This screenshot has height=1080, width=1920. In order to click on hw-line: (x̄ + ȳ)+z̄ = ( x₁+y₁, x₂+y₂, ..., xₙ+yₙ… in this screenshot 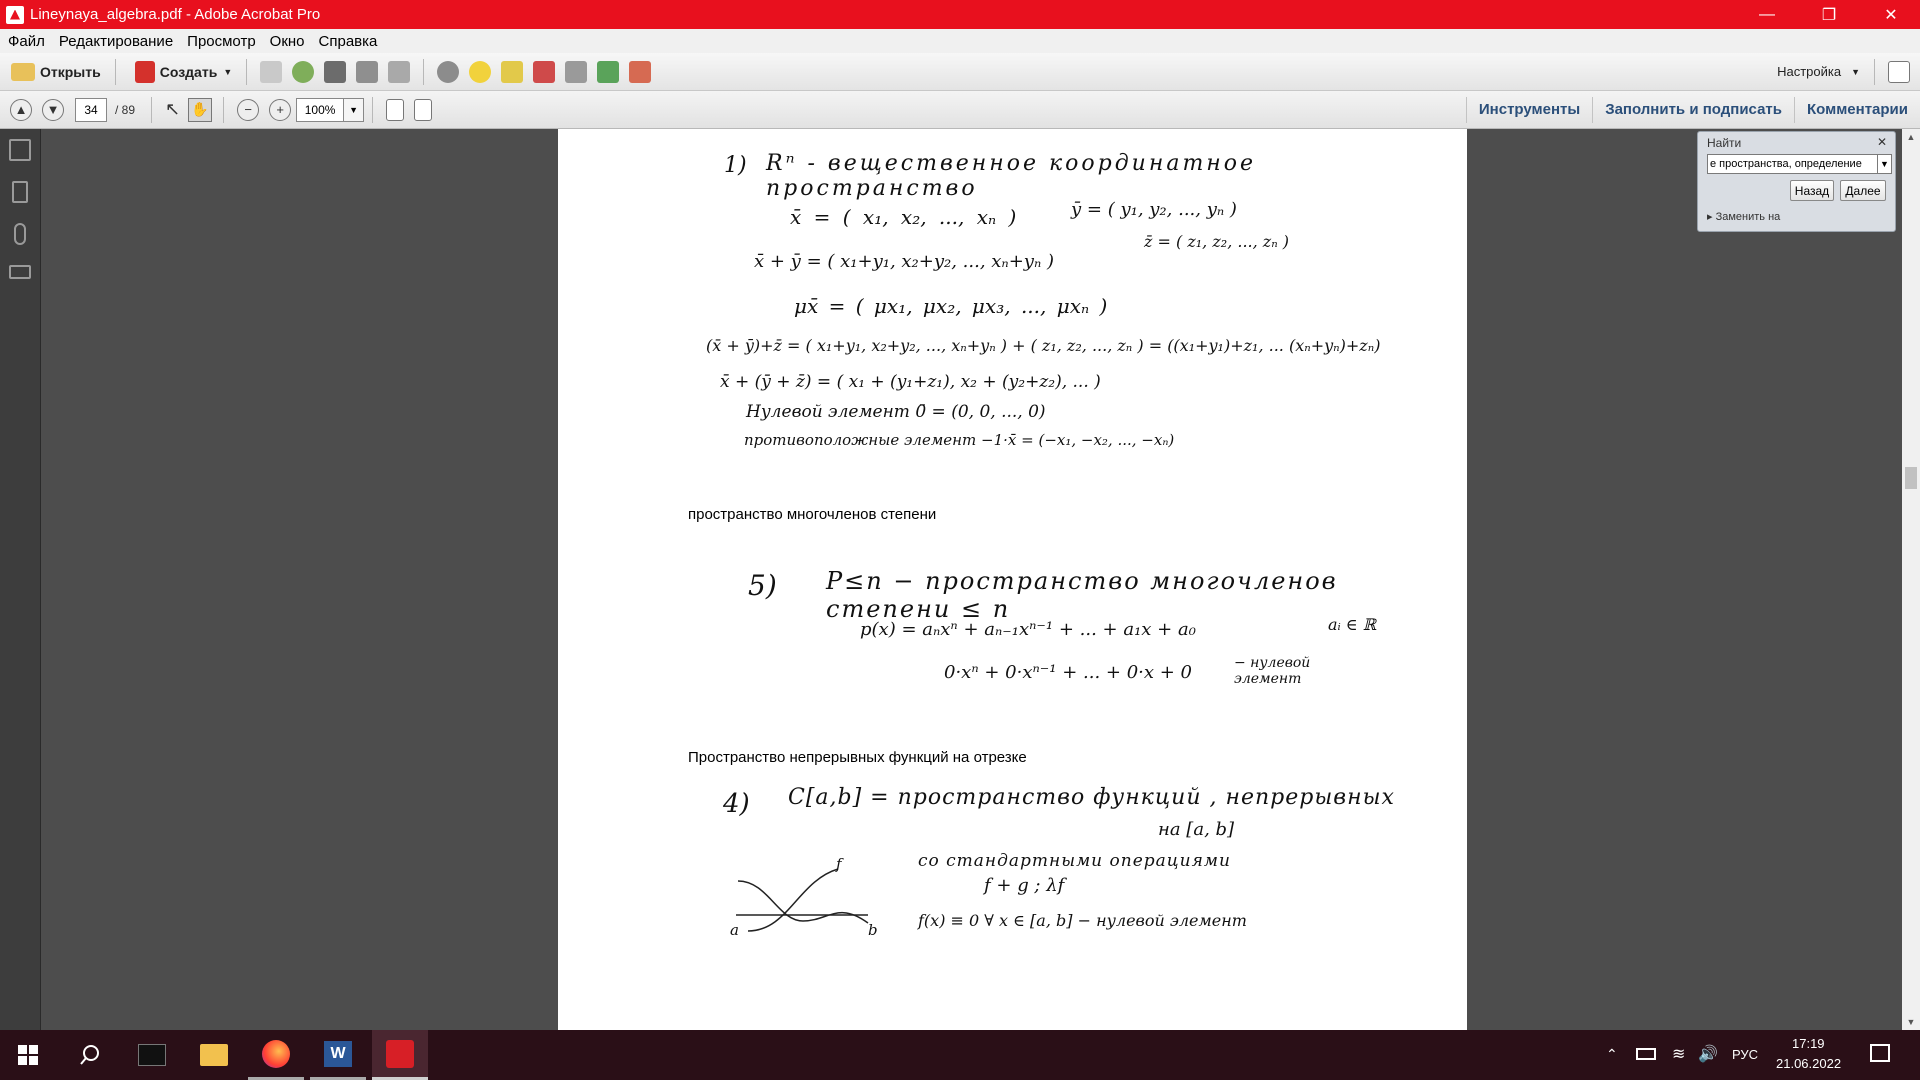, I will do `click(1043, 345)`.